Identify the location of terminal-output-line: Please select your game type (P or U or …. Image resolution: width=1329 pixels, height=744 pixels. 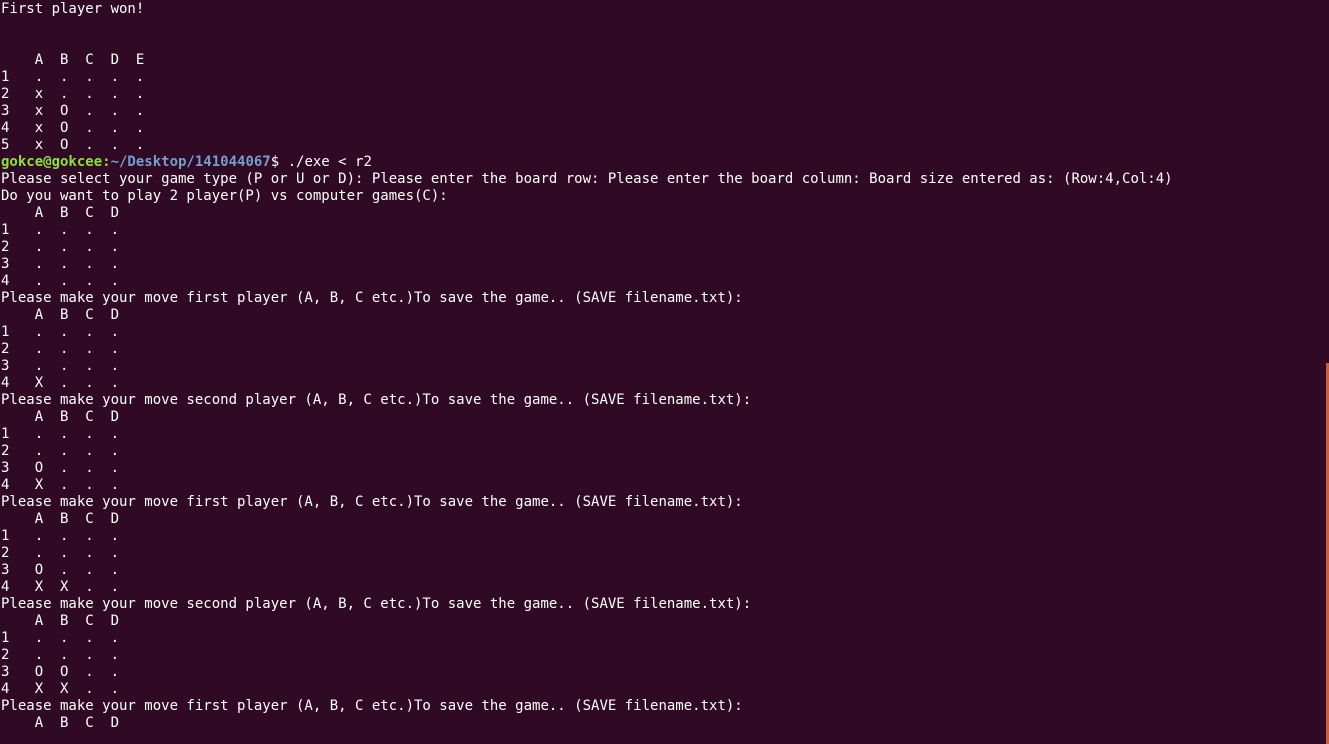
(587, 179).